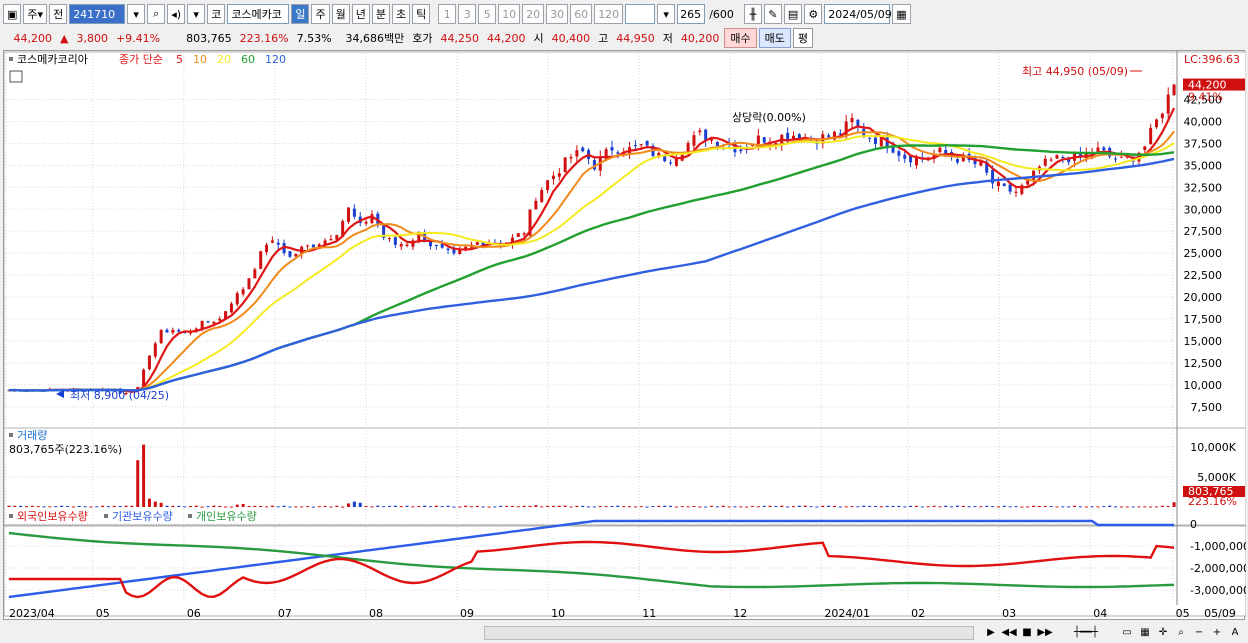 Image resolution: width=1248 pixels, height=643 pixels. Describe the element at coordinates (772, 14) in the screenshot. I see `draw-tool-icon: ✎` at that location.